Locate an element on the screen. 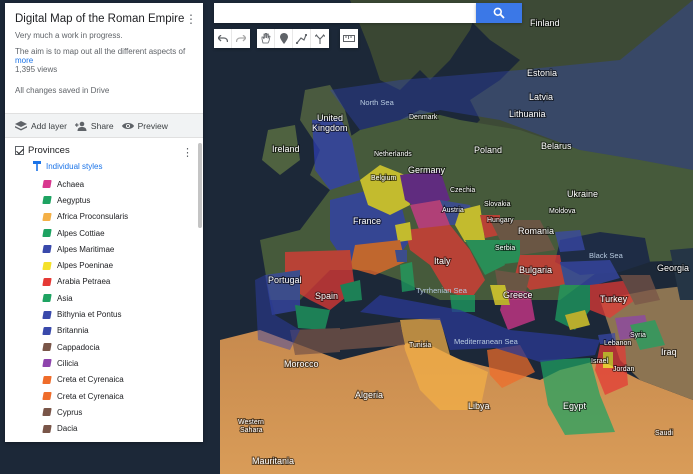 The height and width of the screenshot is (474, 693). save-status: All changes saved in Drive is located at coordinates (62, 90).